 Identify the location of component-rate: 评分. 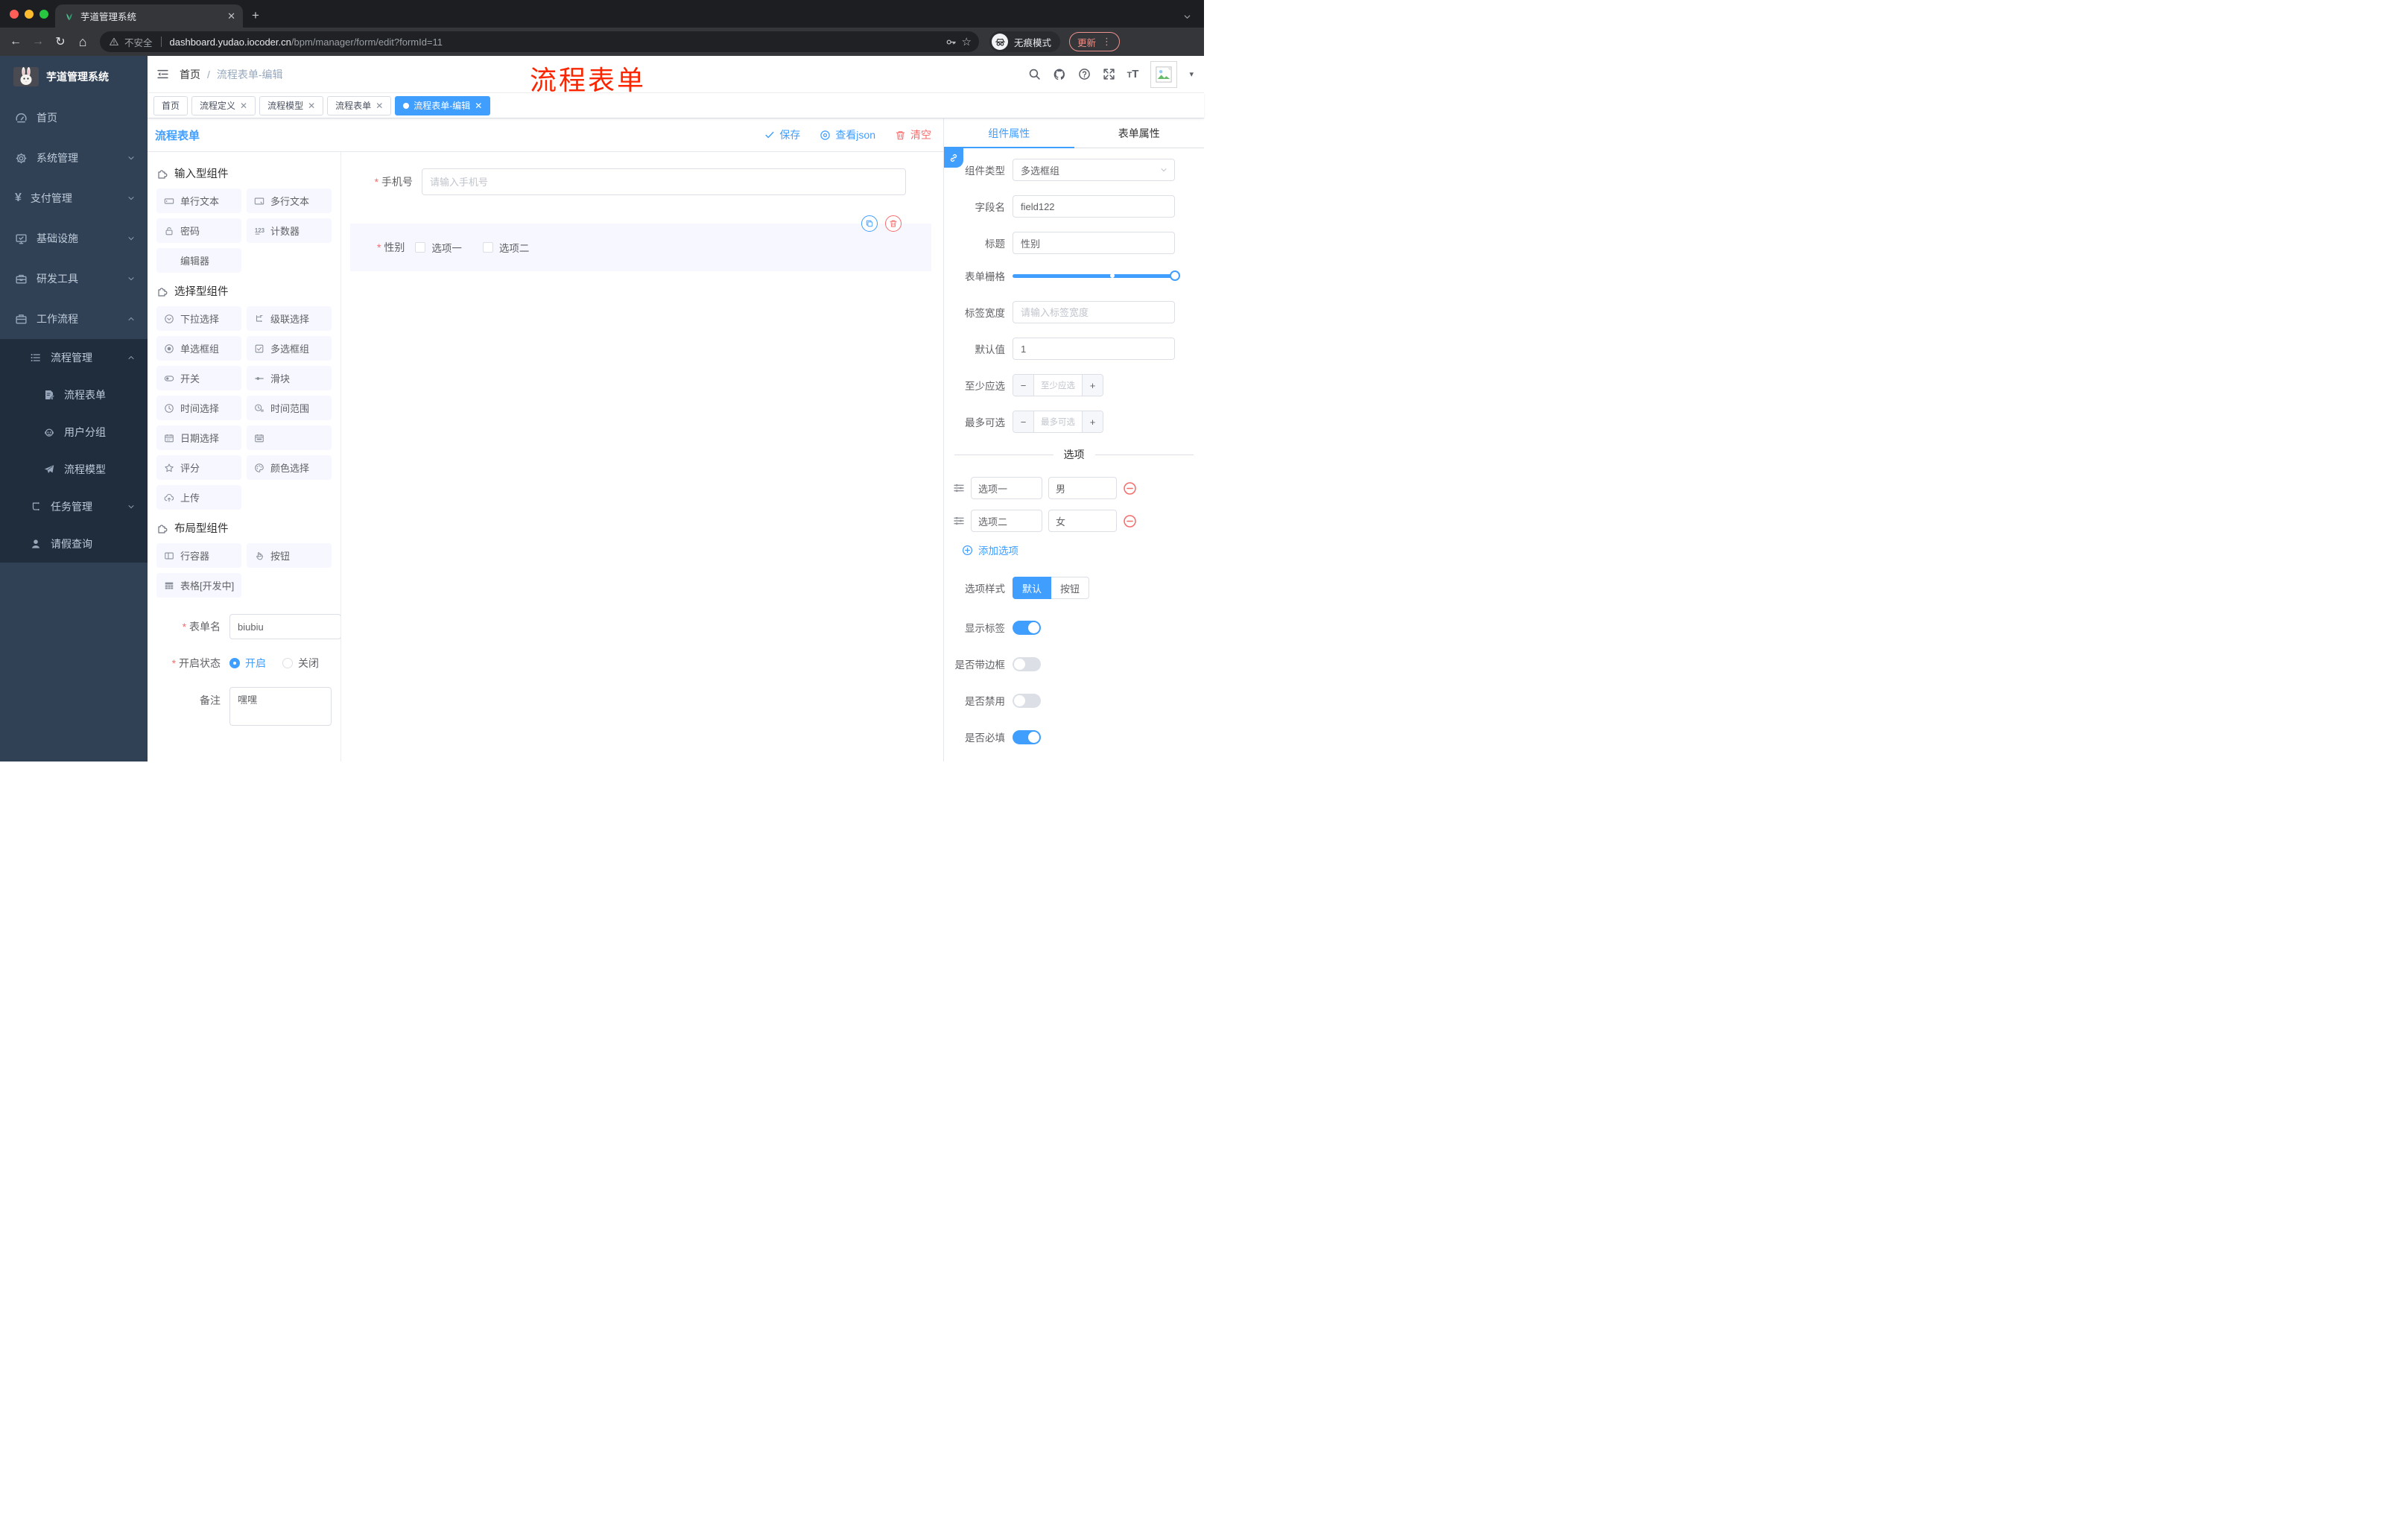
(198, 468).